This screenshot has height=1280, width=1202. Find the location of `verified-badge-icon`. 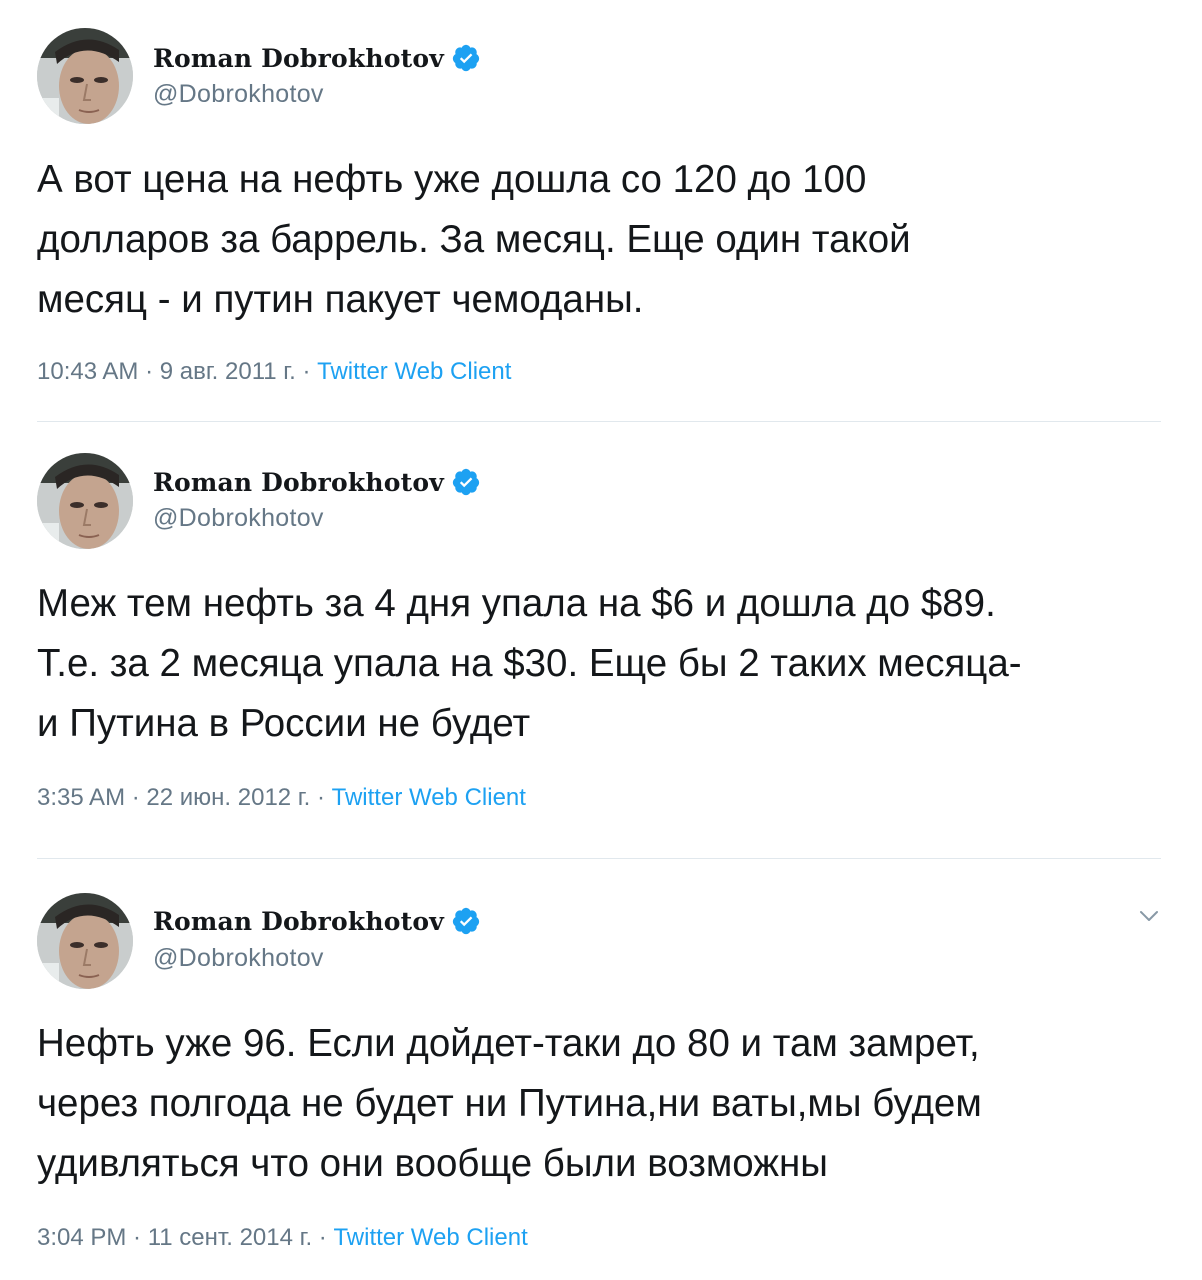

verified-badge-icon is located at coordinates (466, 921).